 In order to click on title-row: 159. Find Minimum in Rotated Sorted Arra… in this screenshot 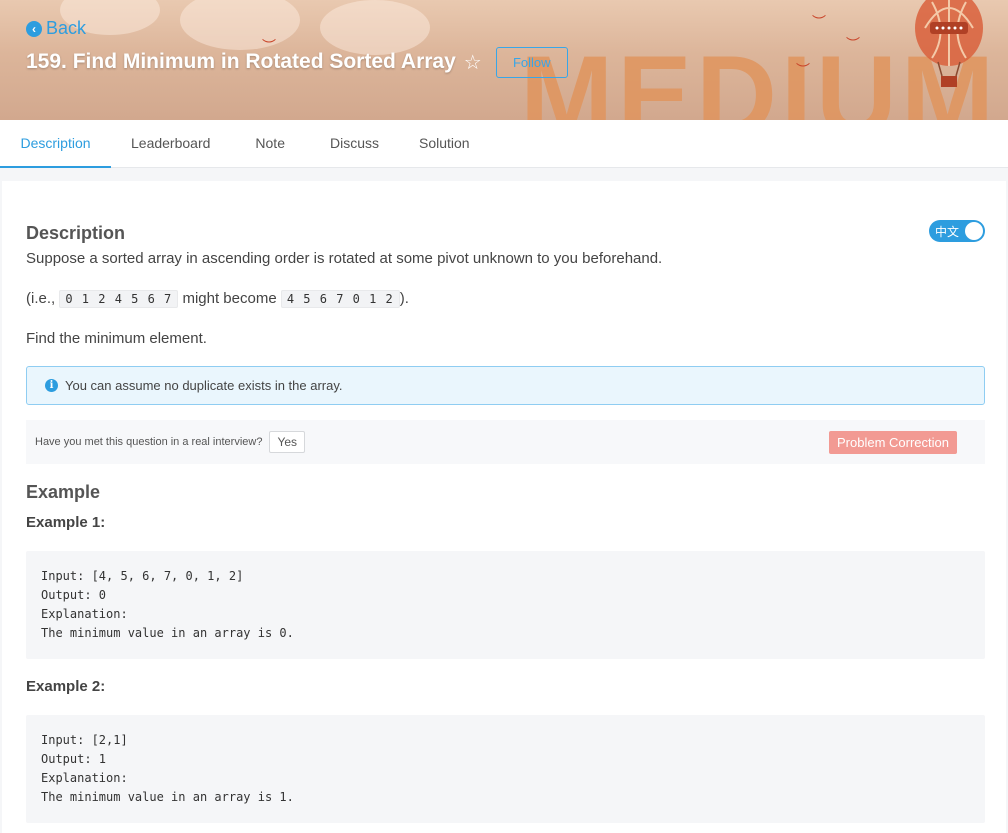, I will do `click(297, 62)`.